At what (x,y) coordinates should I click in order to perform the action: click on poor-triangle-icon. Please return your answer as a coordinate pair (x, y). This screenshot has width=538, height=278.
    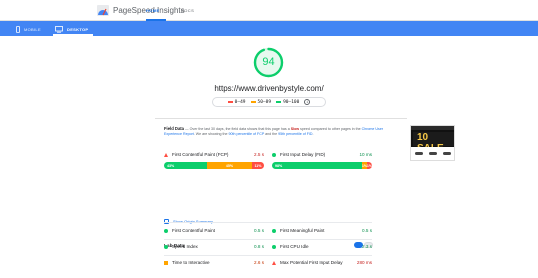
    Looking at the image, I should click on (274, 262).